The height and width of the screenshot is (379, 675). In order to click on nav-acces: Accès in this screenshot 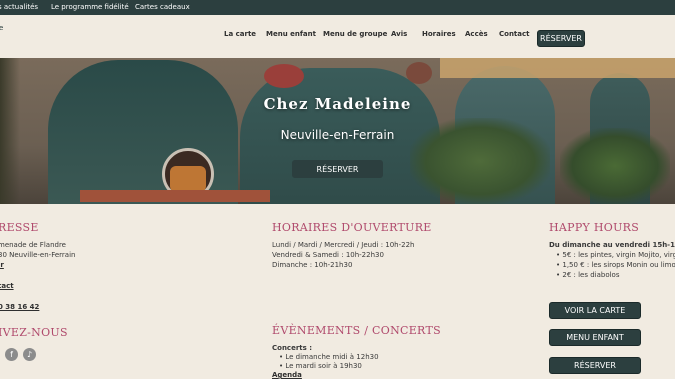, I will do `click(476, 34)`.